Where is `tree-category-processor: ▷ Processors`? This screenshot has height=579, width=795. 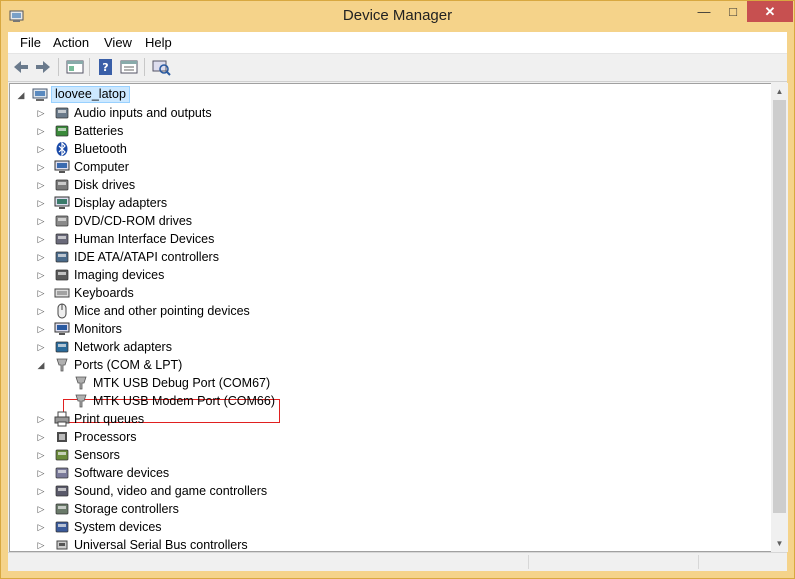 tree-category-processor: ▷ Processors is located at coordinates (236, 437).